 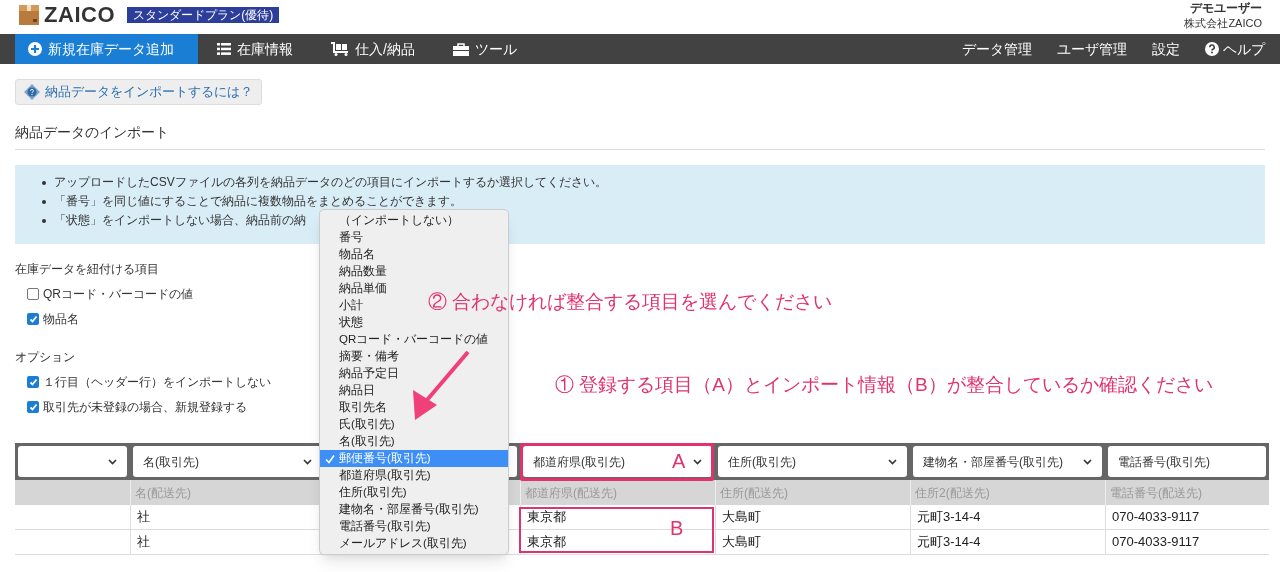 What do you see at coordinates (157, 382) in the screenshot?
I see `checkbox-label: １行目（ヘッダー行）をインポートしない` at bounding box center [157, 382].